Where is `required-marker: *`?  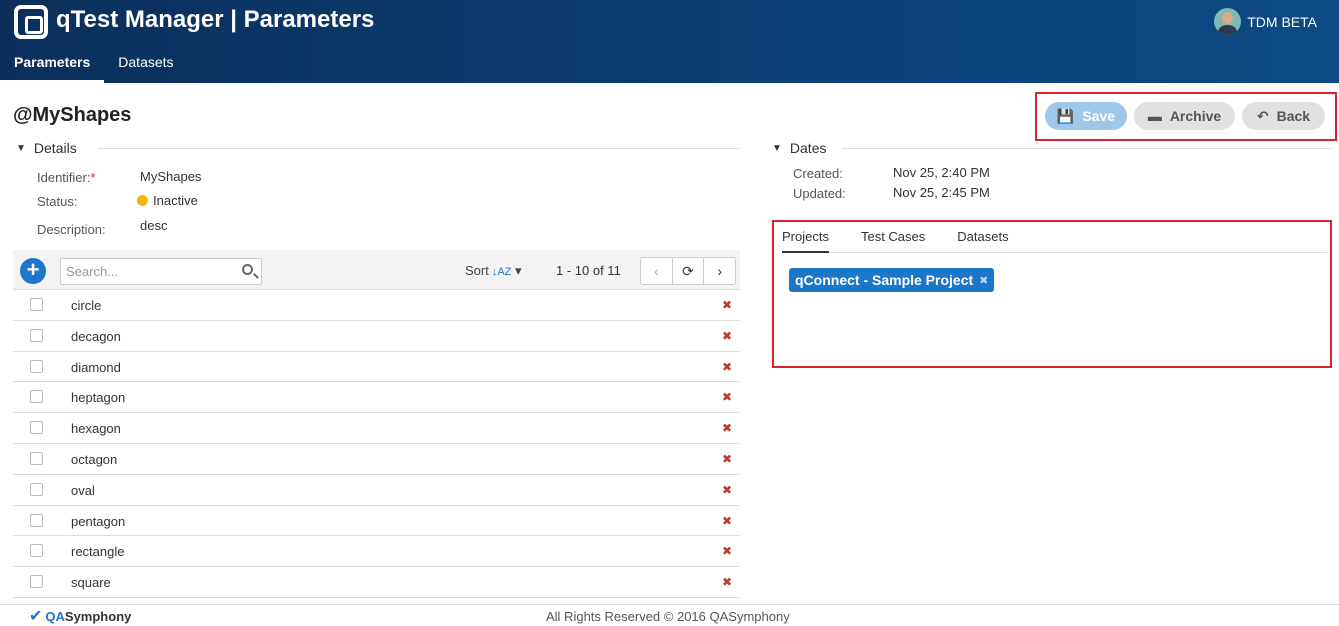 required-marker: * is located at coordinates (93, 177).